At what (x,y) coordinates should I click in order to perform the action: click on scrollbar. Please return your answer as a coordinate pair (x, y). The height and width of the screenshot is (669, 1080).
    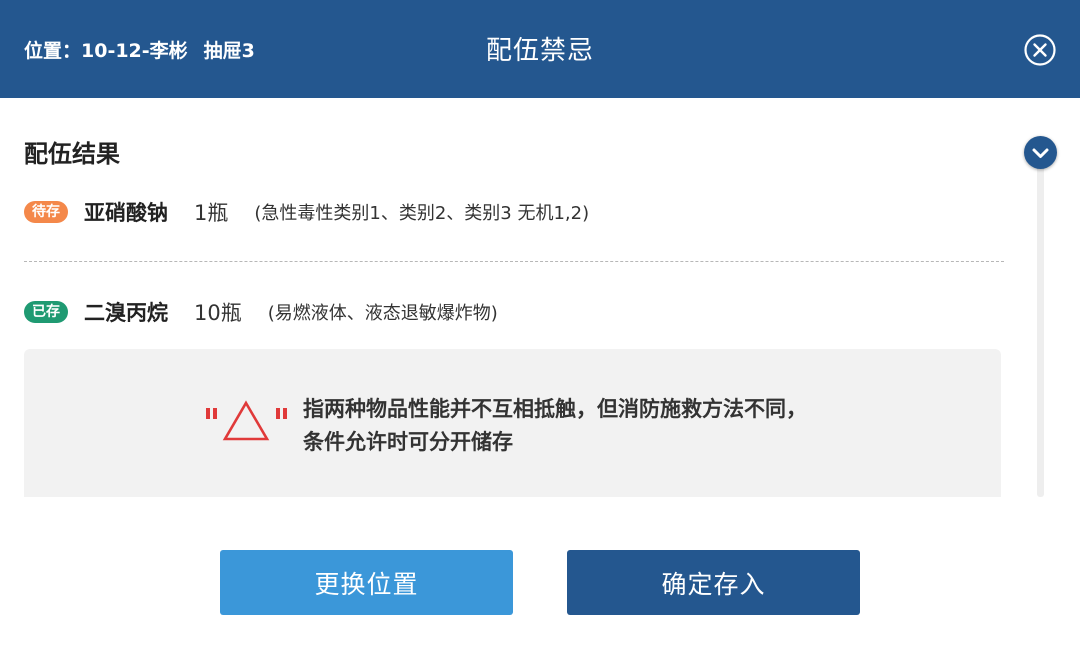
    Looking at the image, I should click on (1040, 328).